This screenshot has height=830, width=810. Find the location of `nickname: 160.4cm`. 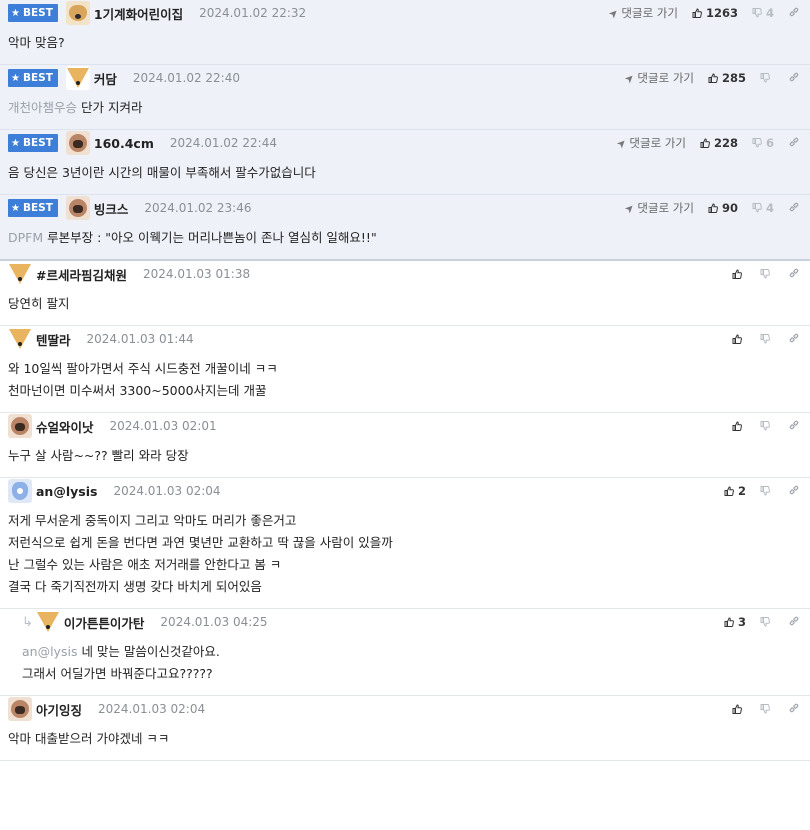

nickname: 160.4cm is located at coordinates (124, 143).